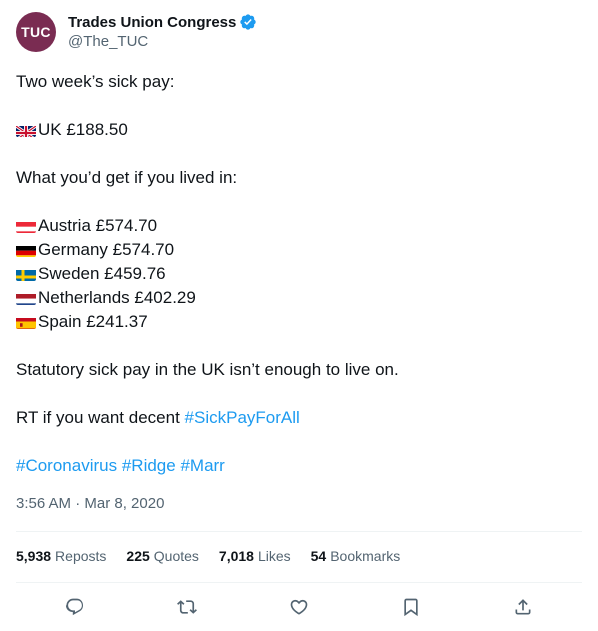  Describe the element at coordinates (26, 226) in the screenshot. I see `austria-flag-icon` at that location.